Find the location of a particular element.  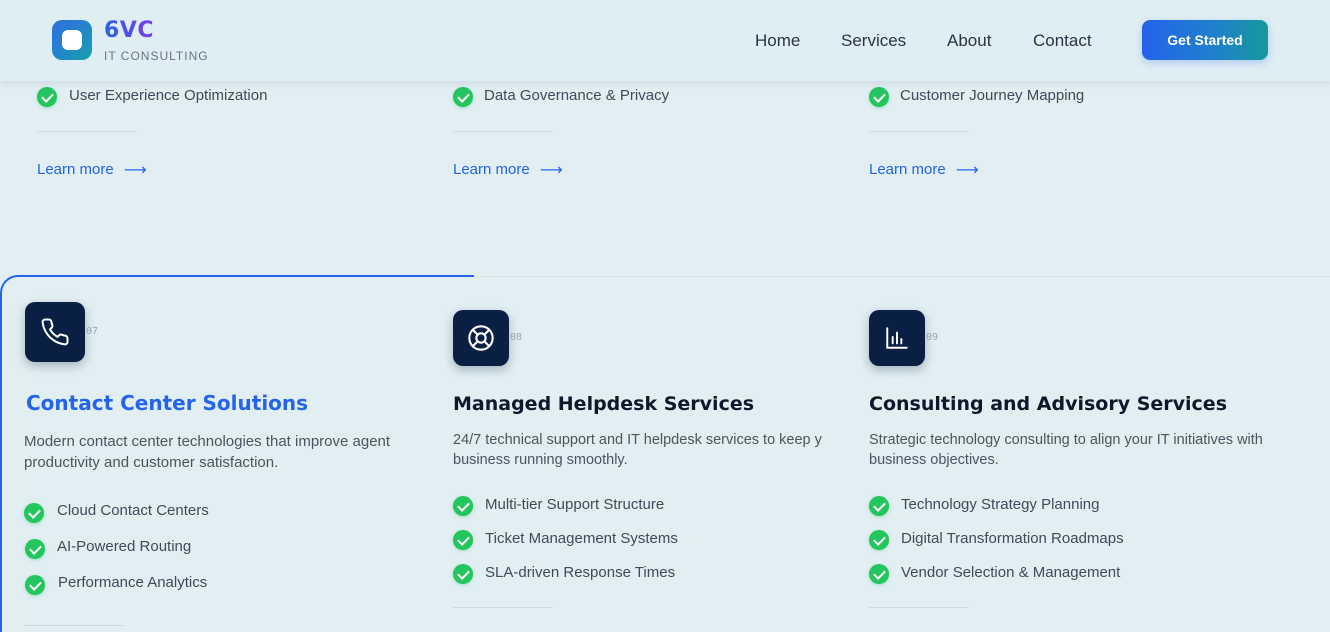

nav-home: Home is located at coordinates (777, 41).